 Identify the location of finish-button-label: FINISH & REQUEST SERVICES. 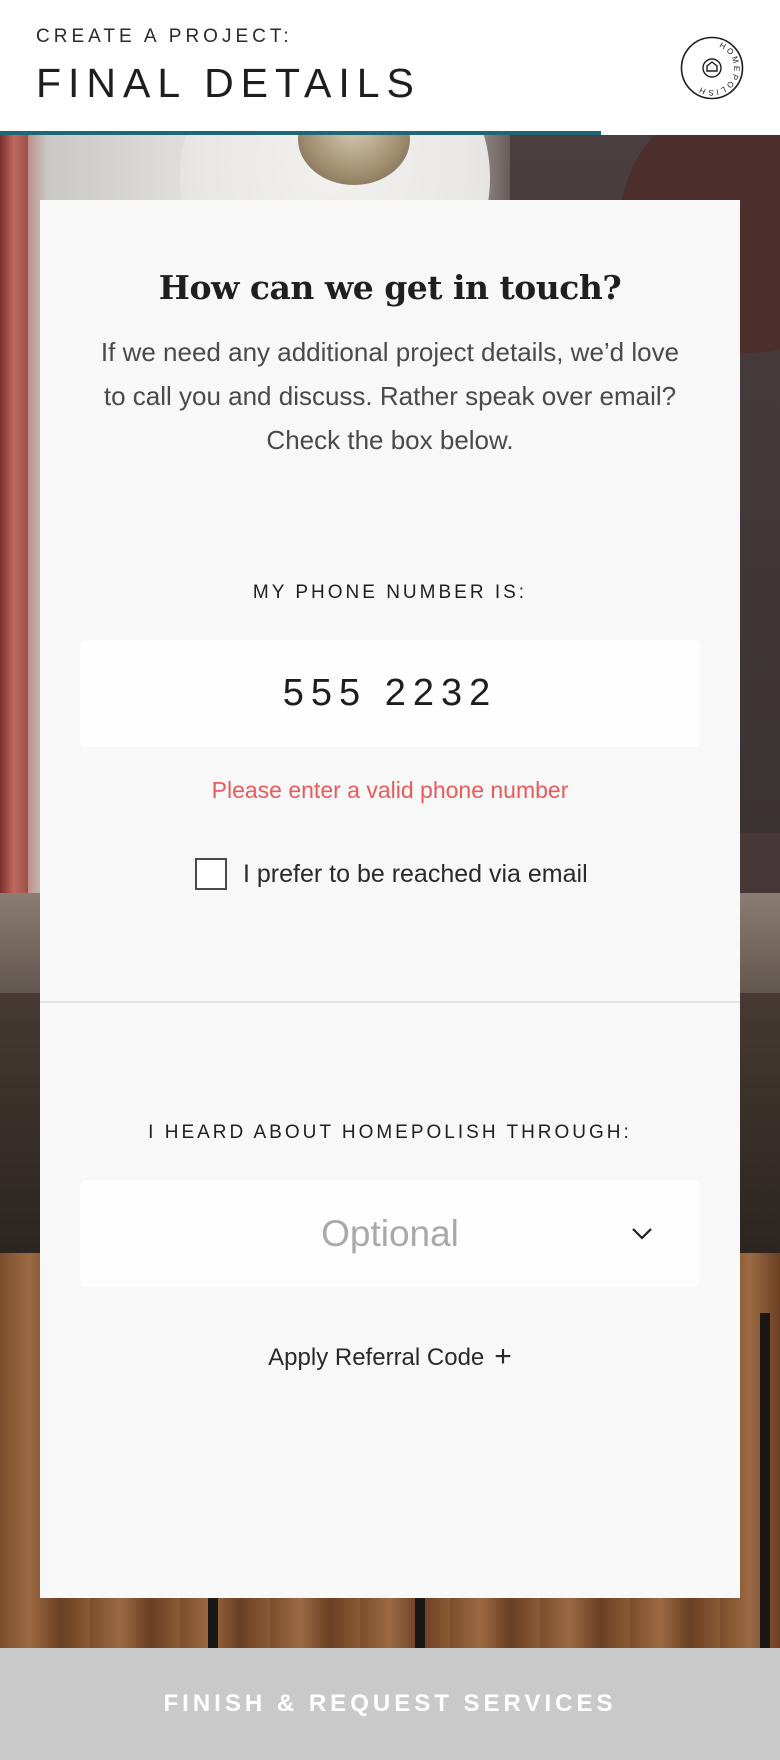
(390, 1703).